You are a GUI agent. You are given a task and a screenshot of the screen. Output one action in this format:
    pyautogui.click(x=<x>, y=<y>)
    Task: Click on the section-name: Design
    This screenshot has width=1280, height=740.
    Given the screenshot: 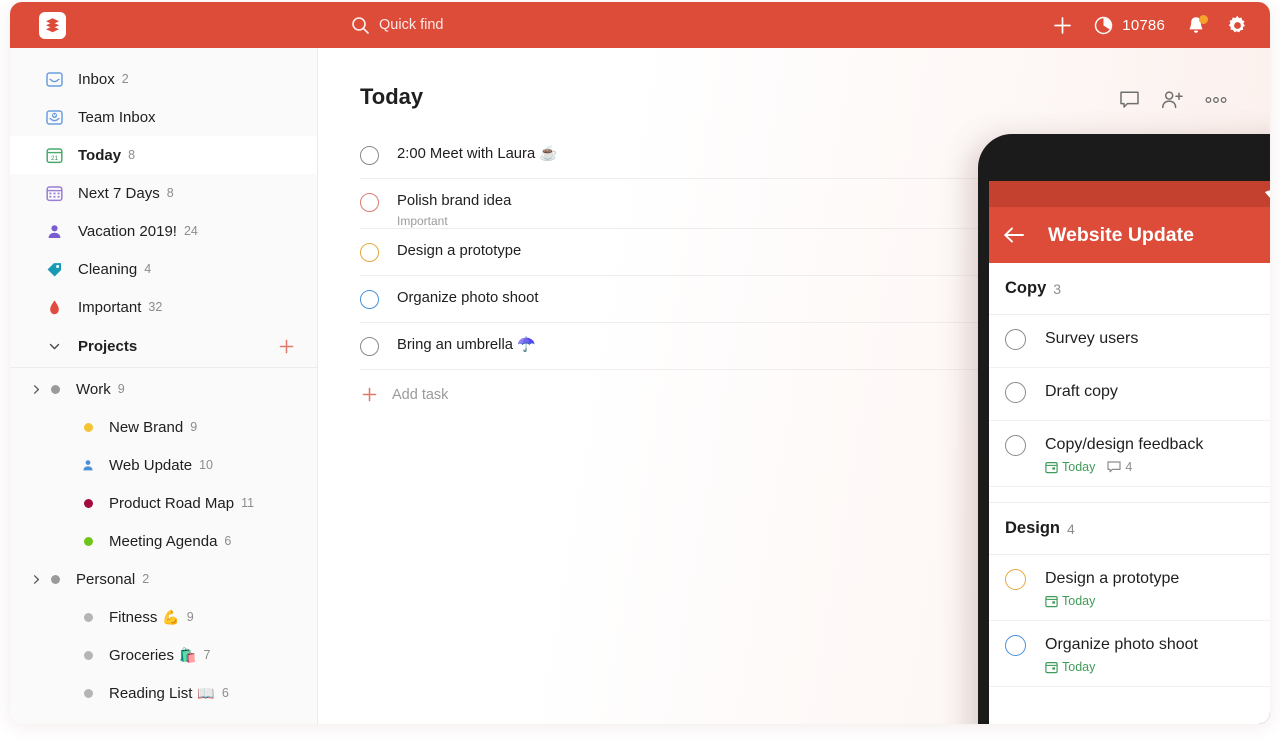 What is the action you would take?
    pyautogui.click(x=1033, y=528)
    